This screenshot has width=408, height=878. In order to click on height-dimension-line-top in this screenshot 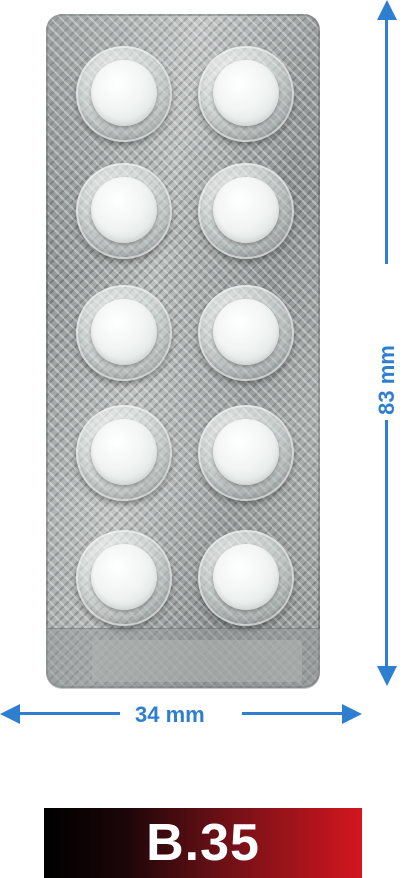, I will do `click(386, 136)`.